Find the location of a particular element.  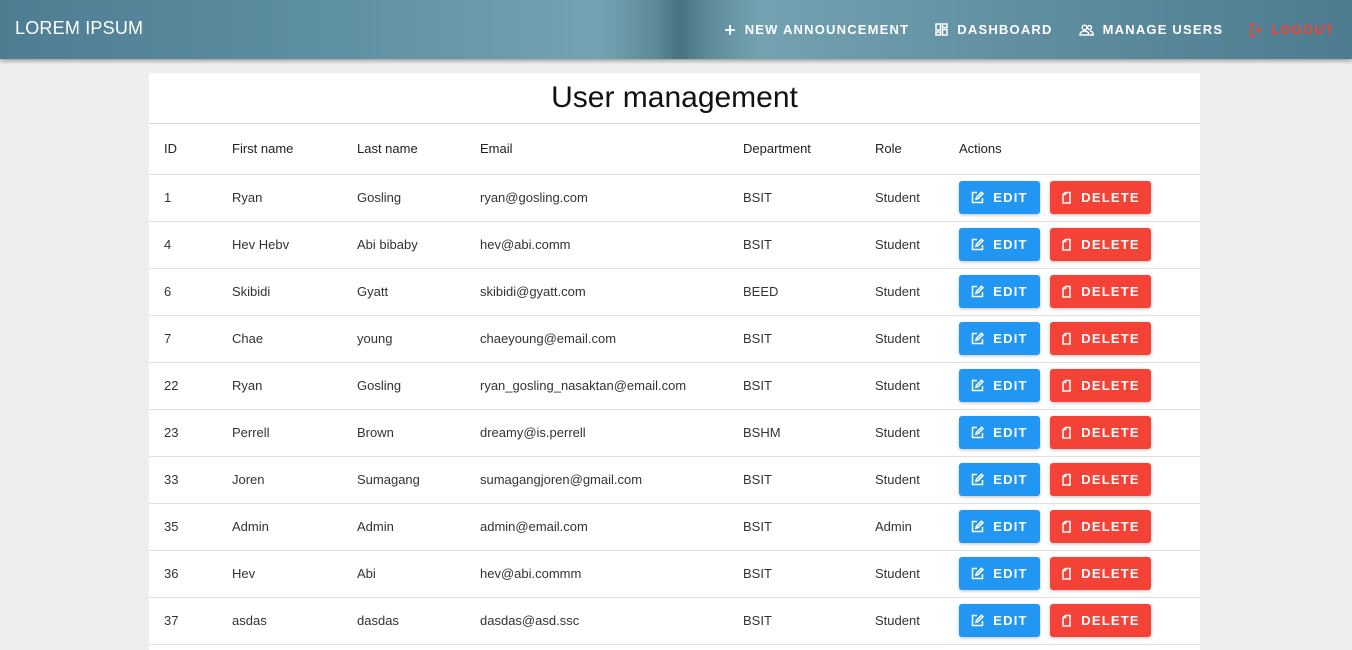

brand-title: LOREM IPSUM is located at coordinates (79, 28).